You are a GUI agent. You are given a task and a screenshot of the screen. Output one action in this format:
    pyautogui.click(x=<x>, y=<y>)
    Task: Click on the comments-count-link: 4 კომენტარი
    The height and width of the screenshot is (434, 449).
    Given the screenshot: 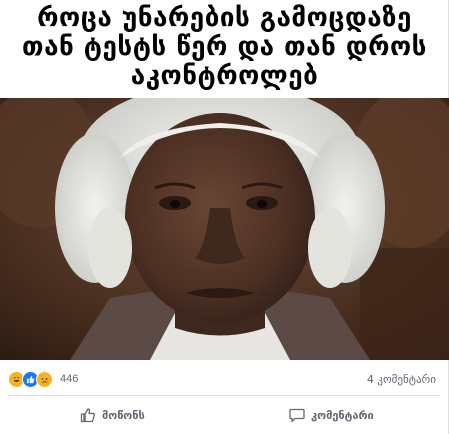 What is the action you would take?
    pyautogui.click(x=401, y=379)
    